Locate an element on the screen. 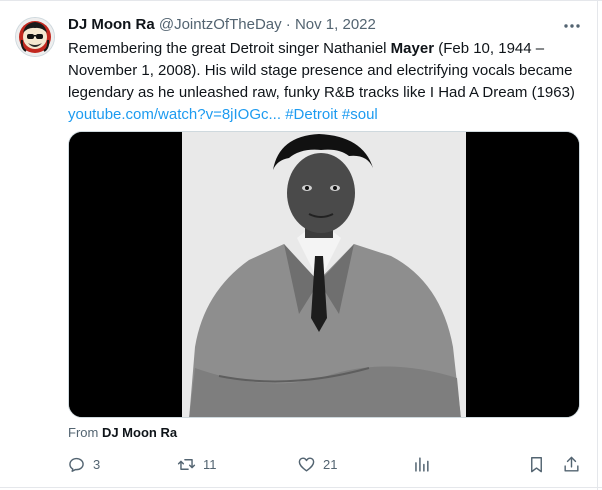 This screenshot has height=490, width=602. share-button is located at coordinates (571, 464).